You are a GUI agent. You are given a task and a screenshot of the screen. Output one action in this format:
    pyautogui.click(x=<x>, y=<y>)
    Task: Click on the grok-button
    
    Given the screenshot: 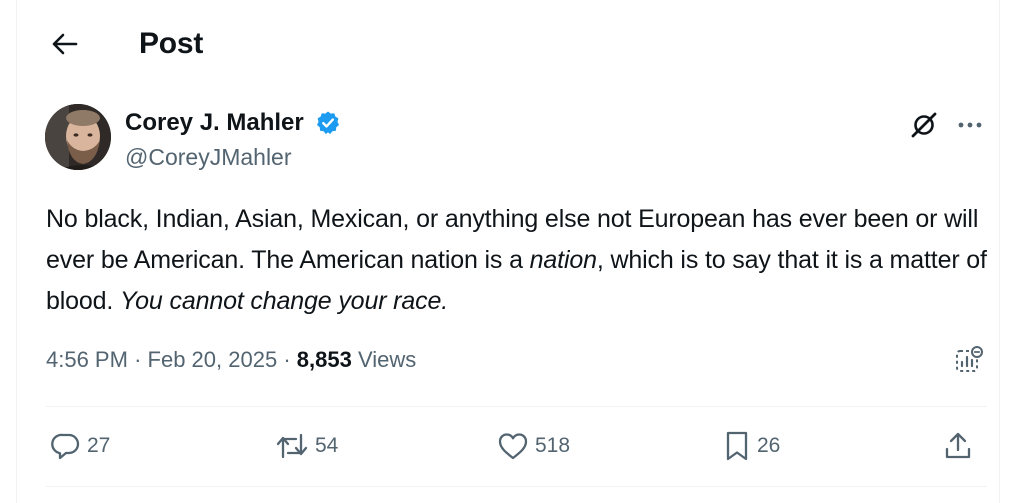 What is the action you would take?
    pyautogui.click(x=924, y=125)
    